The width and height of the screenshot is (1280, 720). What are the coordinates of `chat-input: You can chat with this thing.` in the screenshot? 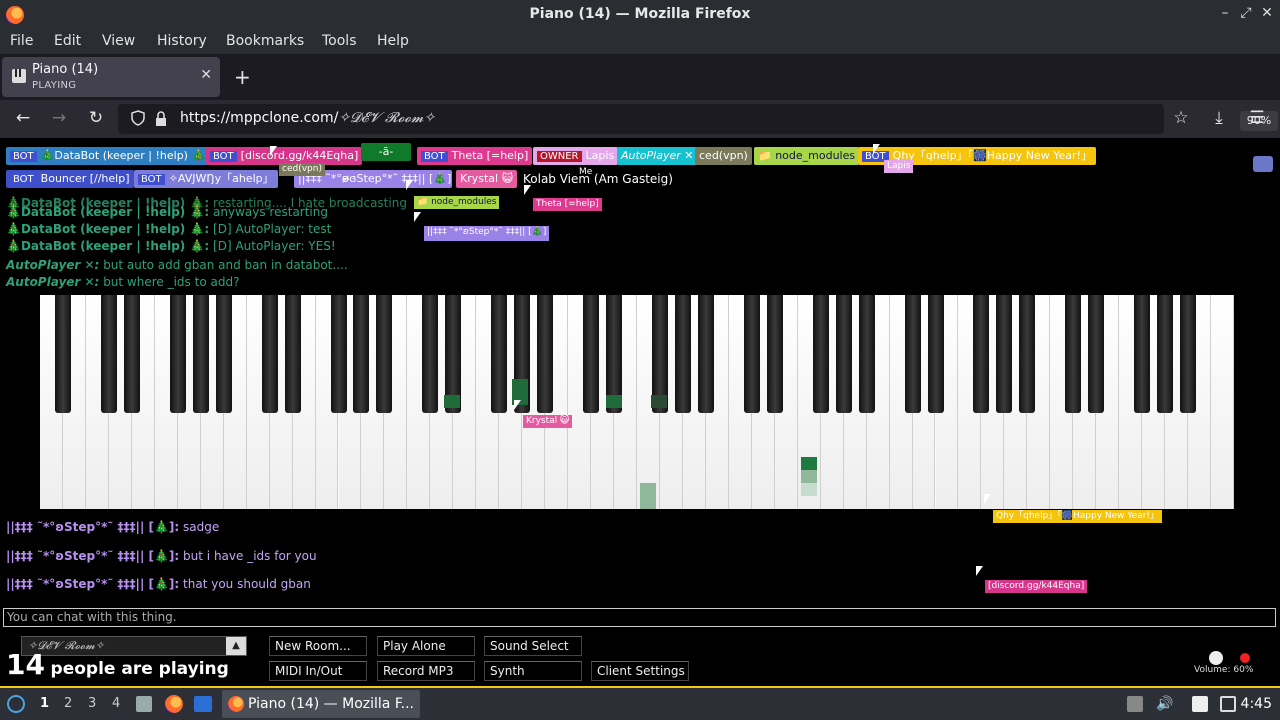 It's located at (639, 617).